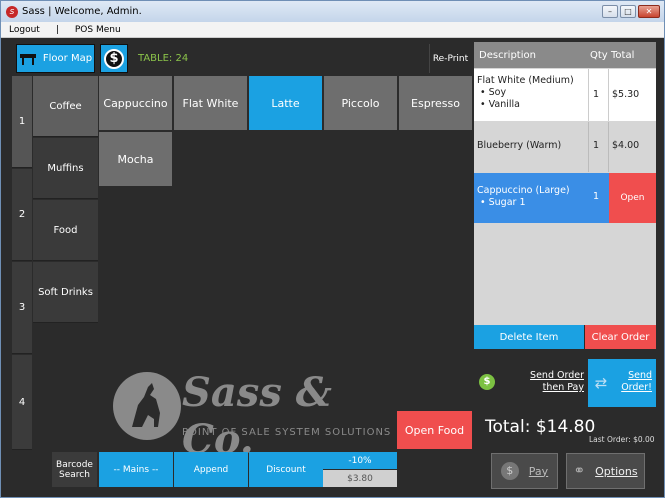 The width and height of the screenshot is (665, 498). I want to click on table-icon, so click(27, 59).